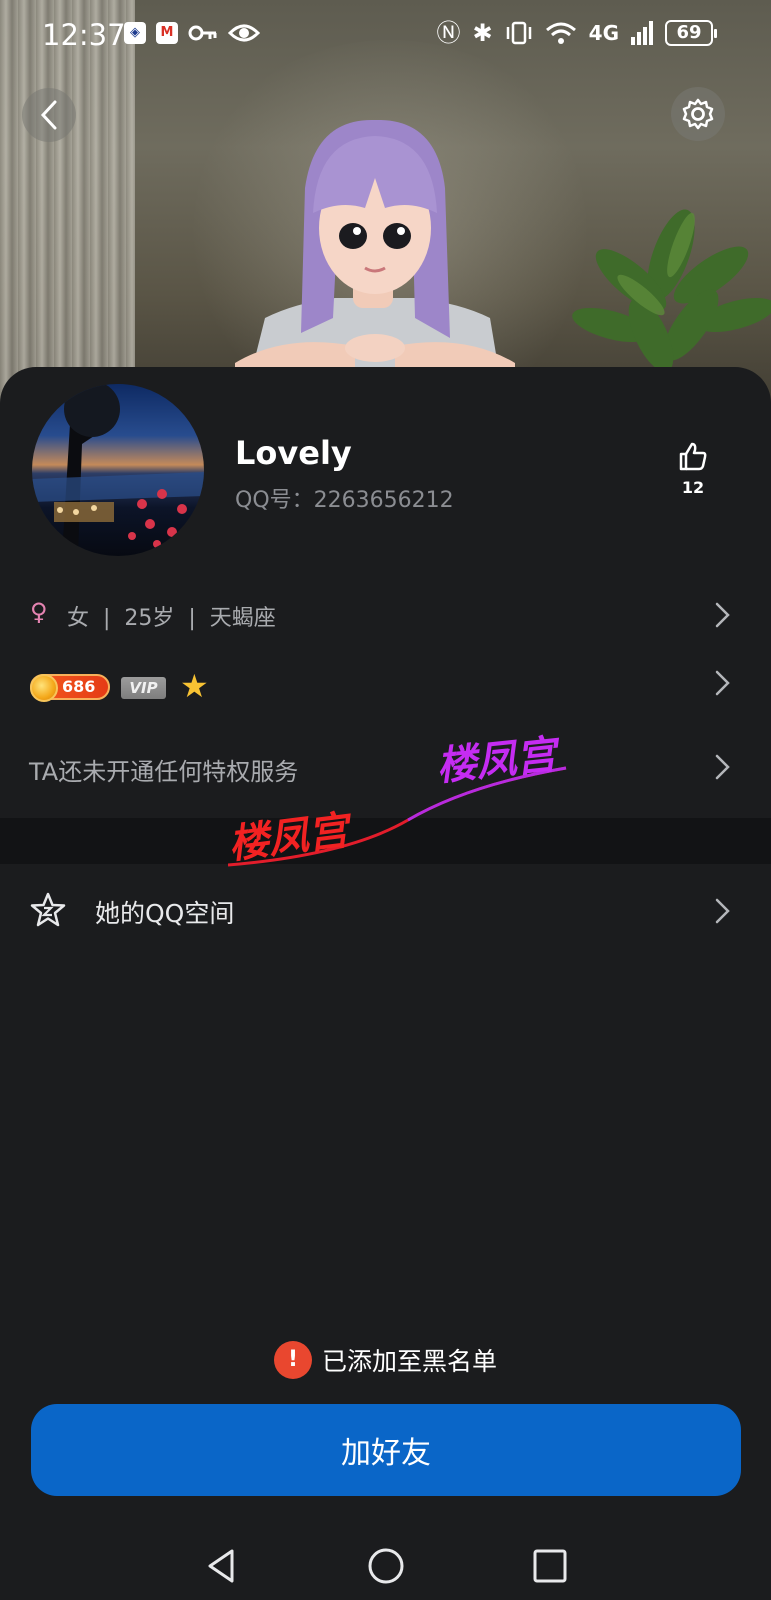  Describe the element at coordinates (143, 688) in the screenshot. I see `vip-badge: VIP` at that location.